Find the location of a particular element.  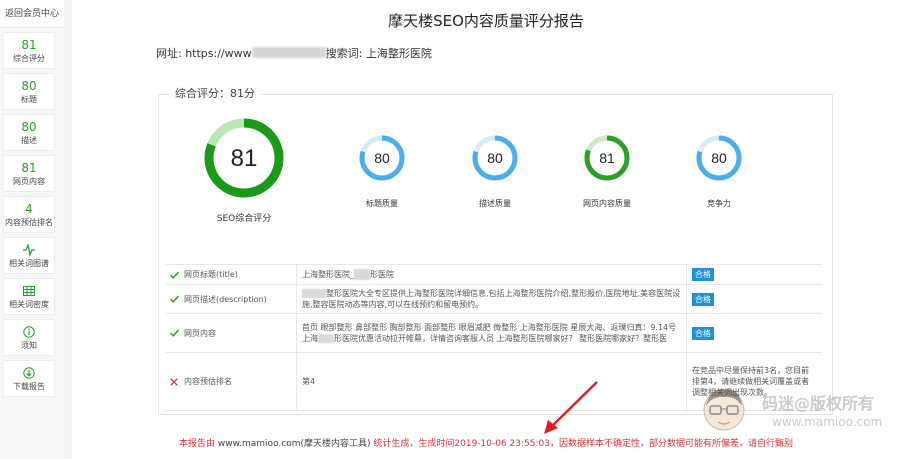

row-value: 上海整形医院_整形形医院 is located at coordinates (492, 274).